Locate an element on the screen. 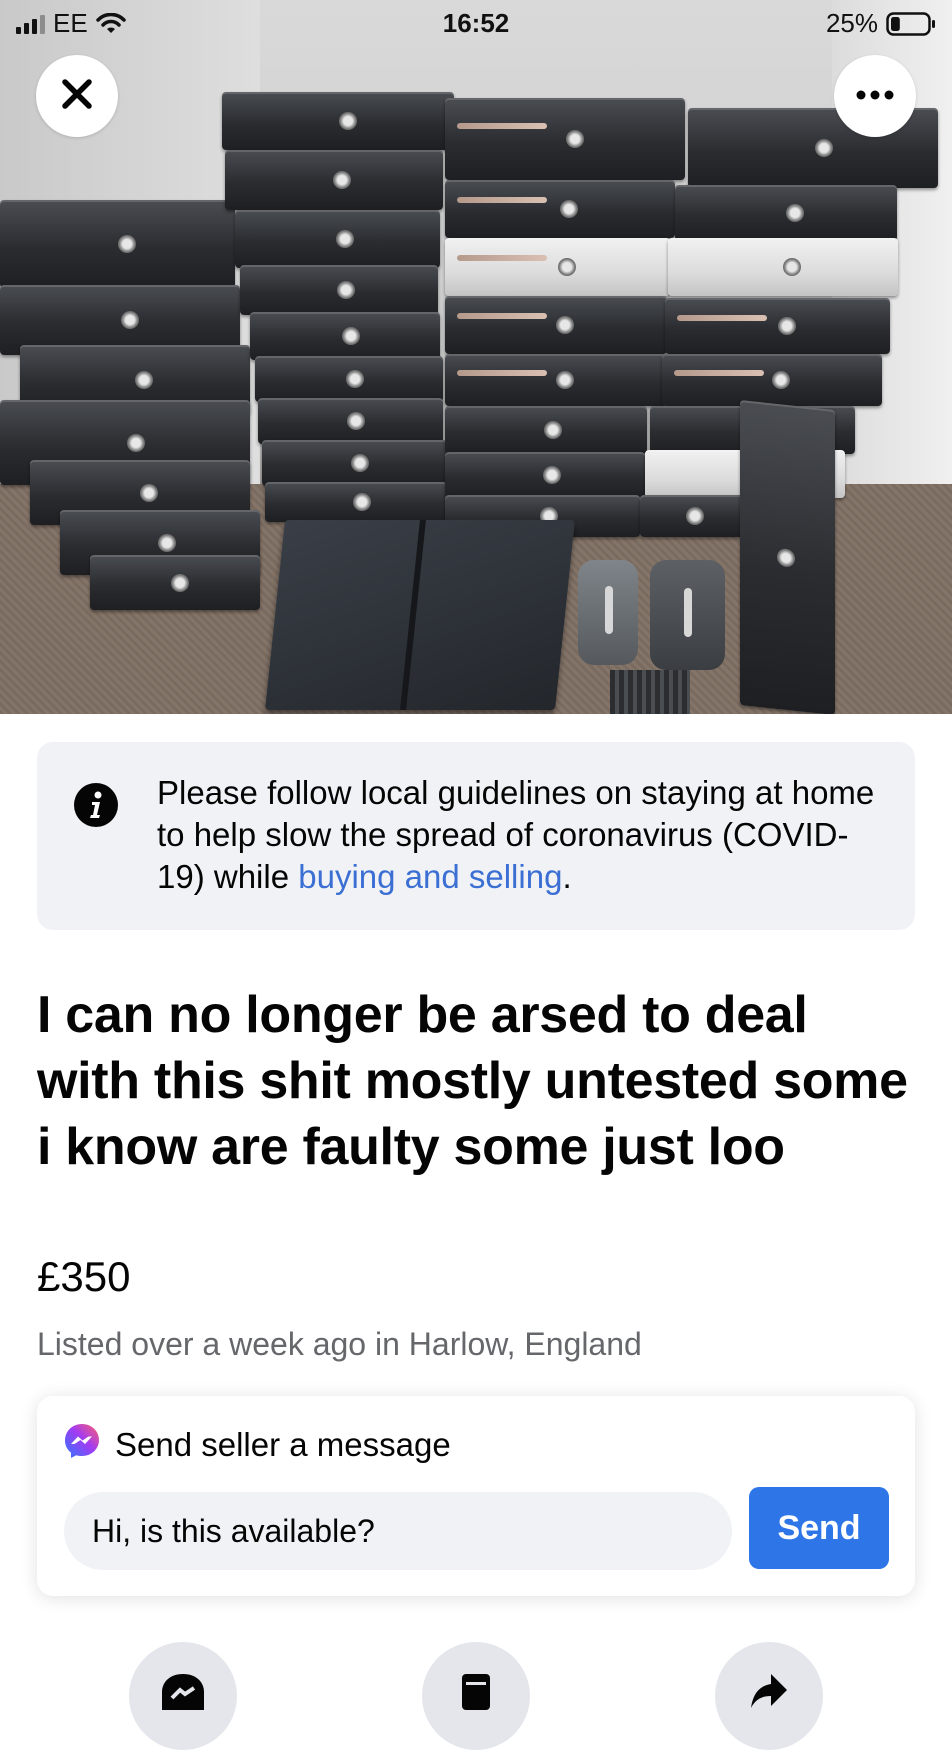 This screenshot has width=952, height=1750. message-input is located at coordinates (398, 1531).